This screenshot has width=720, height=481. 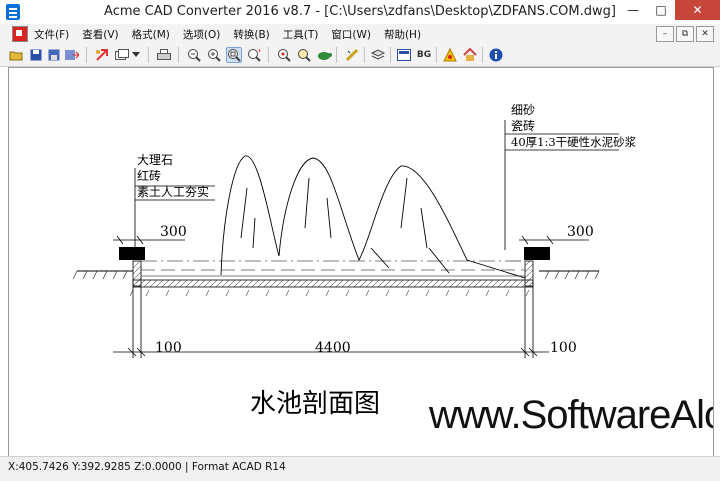 I want to click on close-icon: ✕, so click(x=697, y=10).